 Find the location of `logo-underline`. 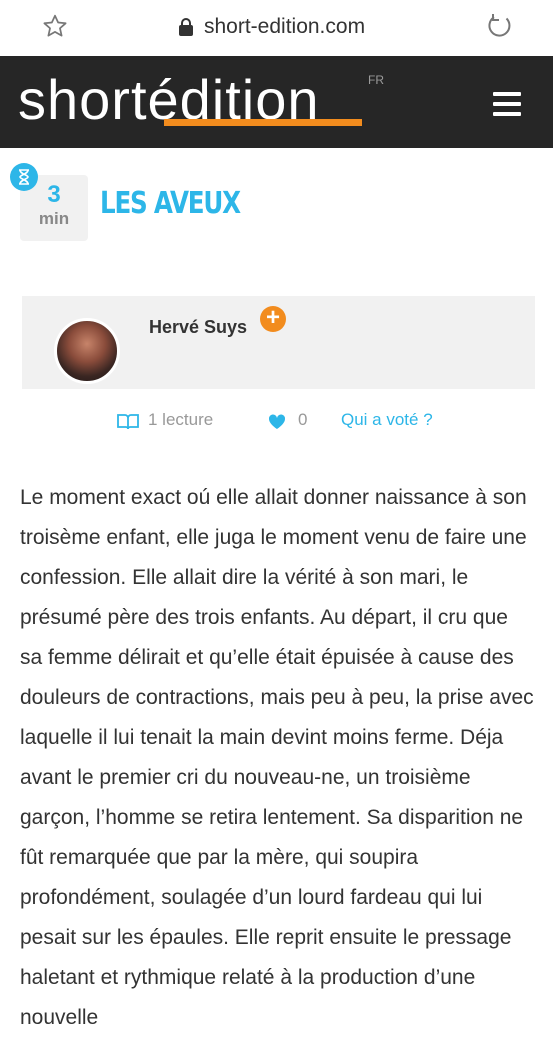

logo-underline is located at coordinates (263, 122).